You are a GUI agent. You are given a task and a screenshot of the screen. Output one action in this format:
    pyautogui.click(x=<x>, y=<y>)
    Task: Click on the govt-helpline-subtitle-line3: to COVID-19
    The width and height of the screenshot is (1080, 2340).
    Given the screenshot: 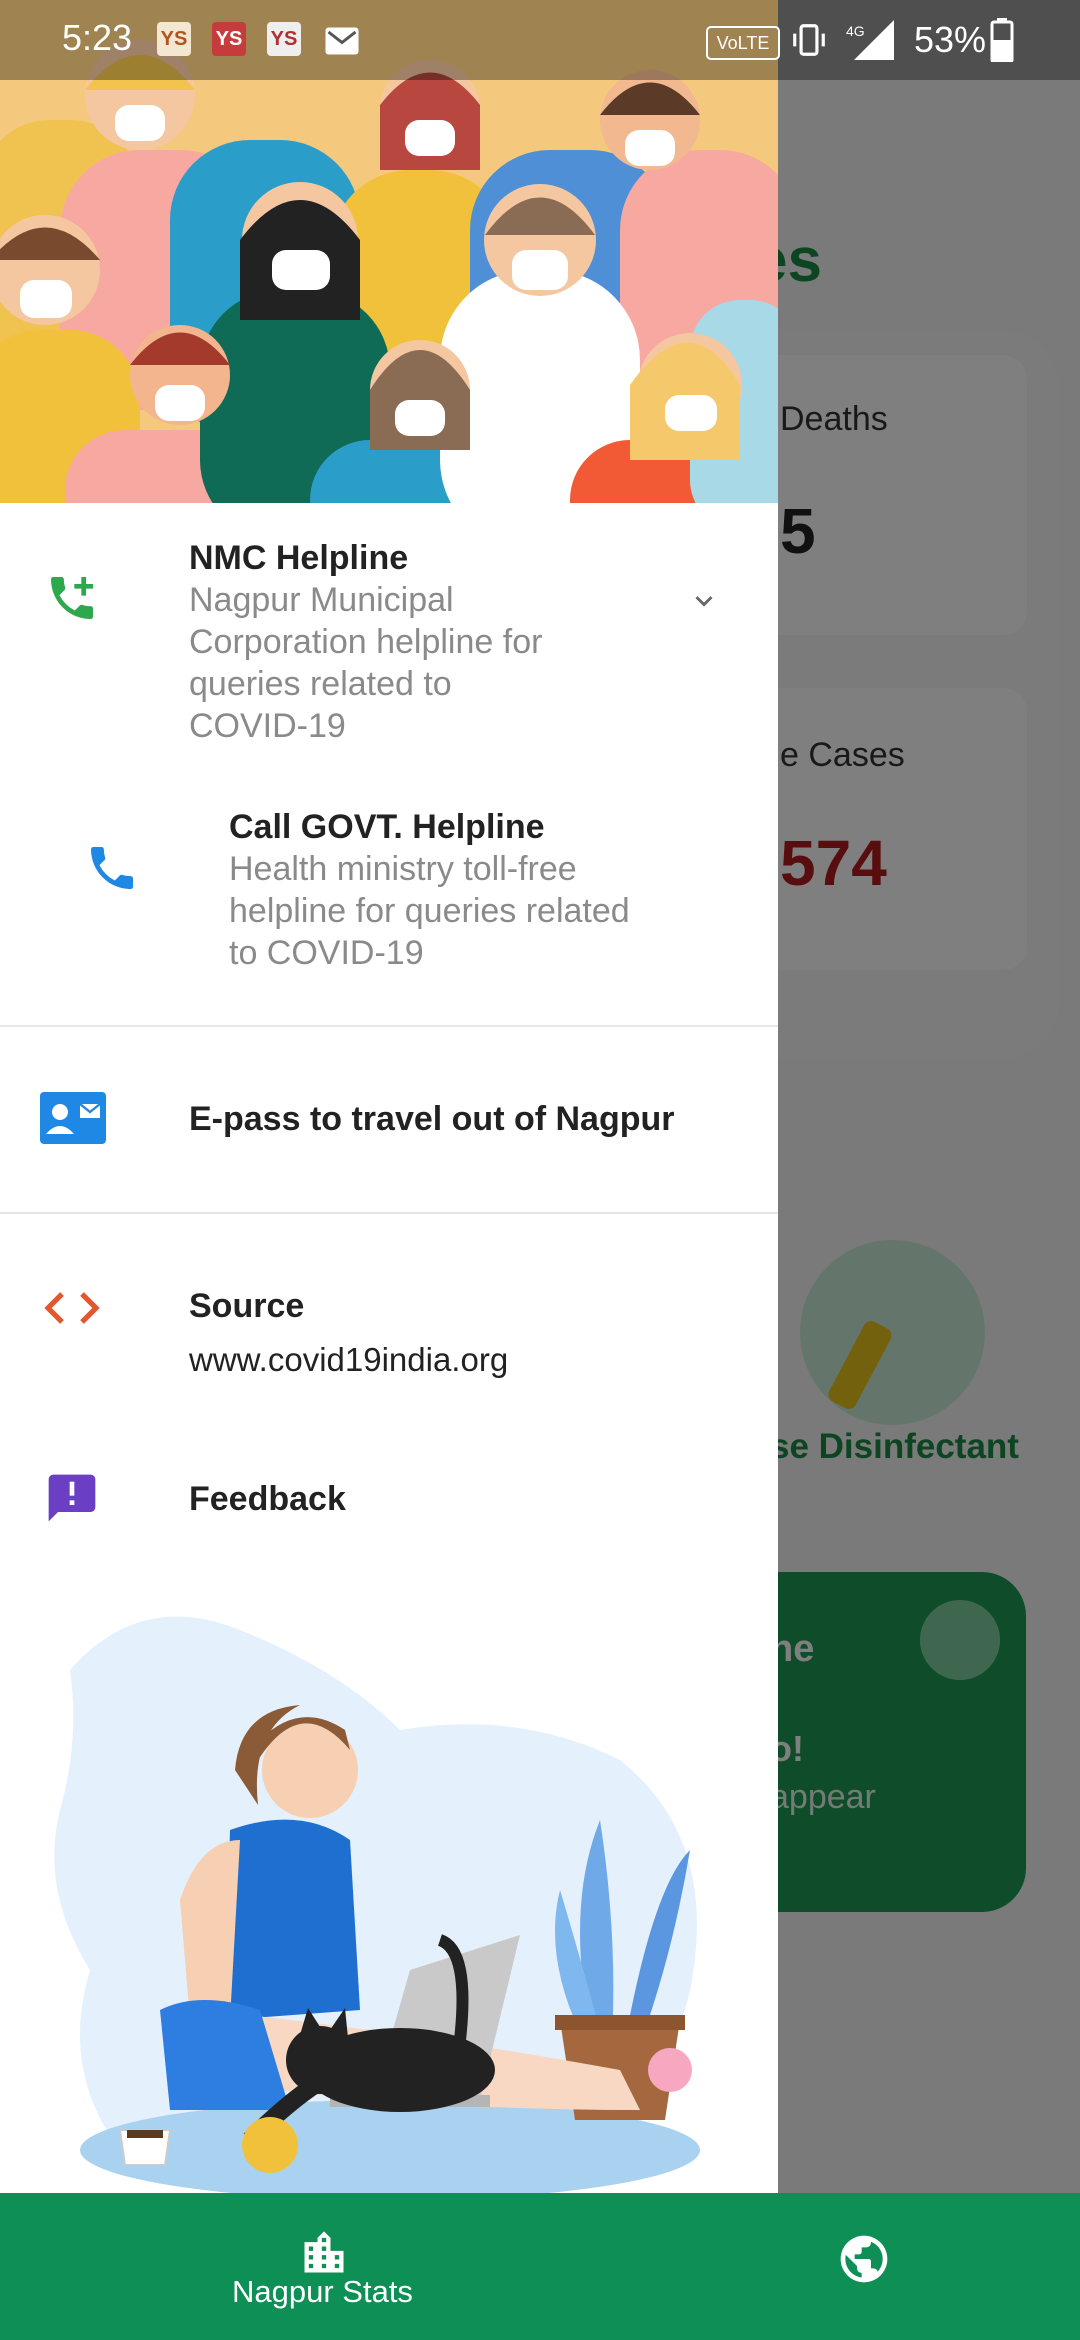 What is the action you would take?
    pyautogui.click(x=326, y=953)
    